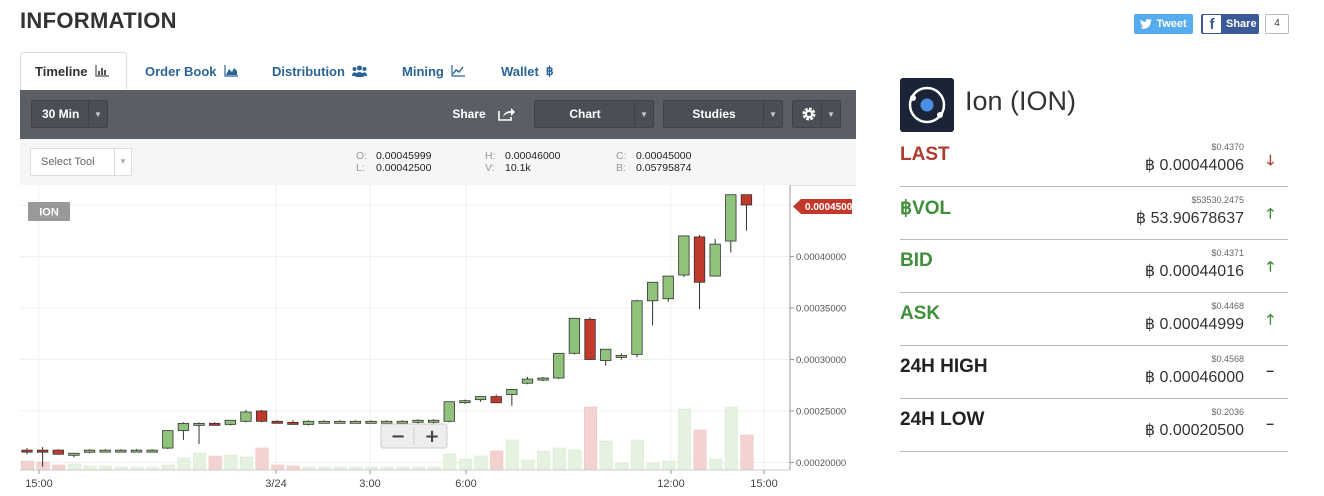 Image resolution: width=1324 pixels, height=496 pixels. I want to click on stat-label: BID, so click(916, 260).